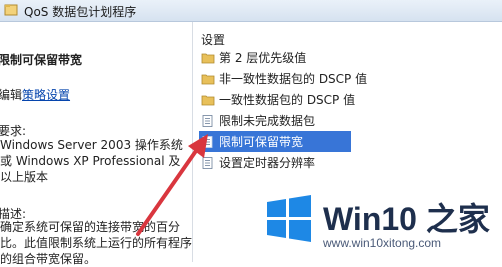  I want to click on watermark-brand: Win10 之家, so click(406, 219).